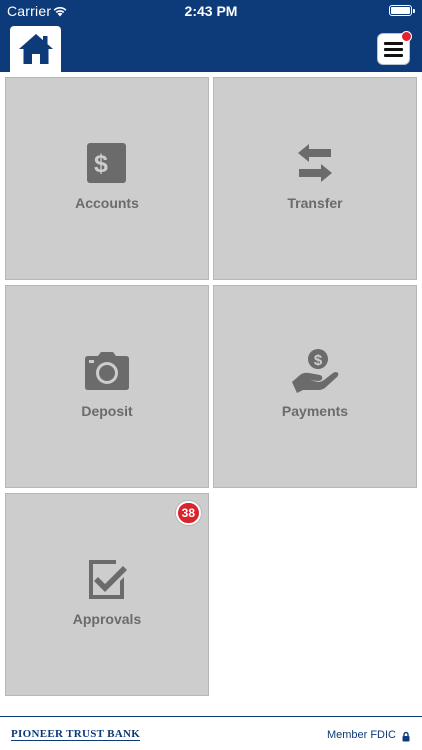 The image size is (422, 750). I want to click on status-time: 2:43 PM, so click(211, 11).